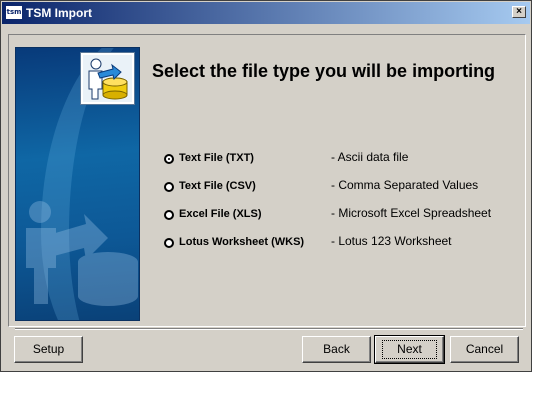 The height and width of the screenshot is (399, 534). What do you see at coordinates (82, 253) in the screenshot?
I see `person-database-silhouette-icon` at bounding box center [82, 253].